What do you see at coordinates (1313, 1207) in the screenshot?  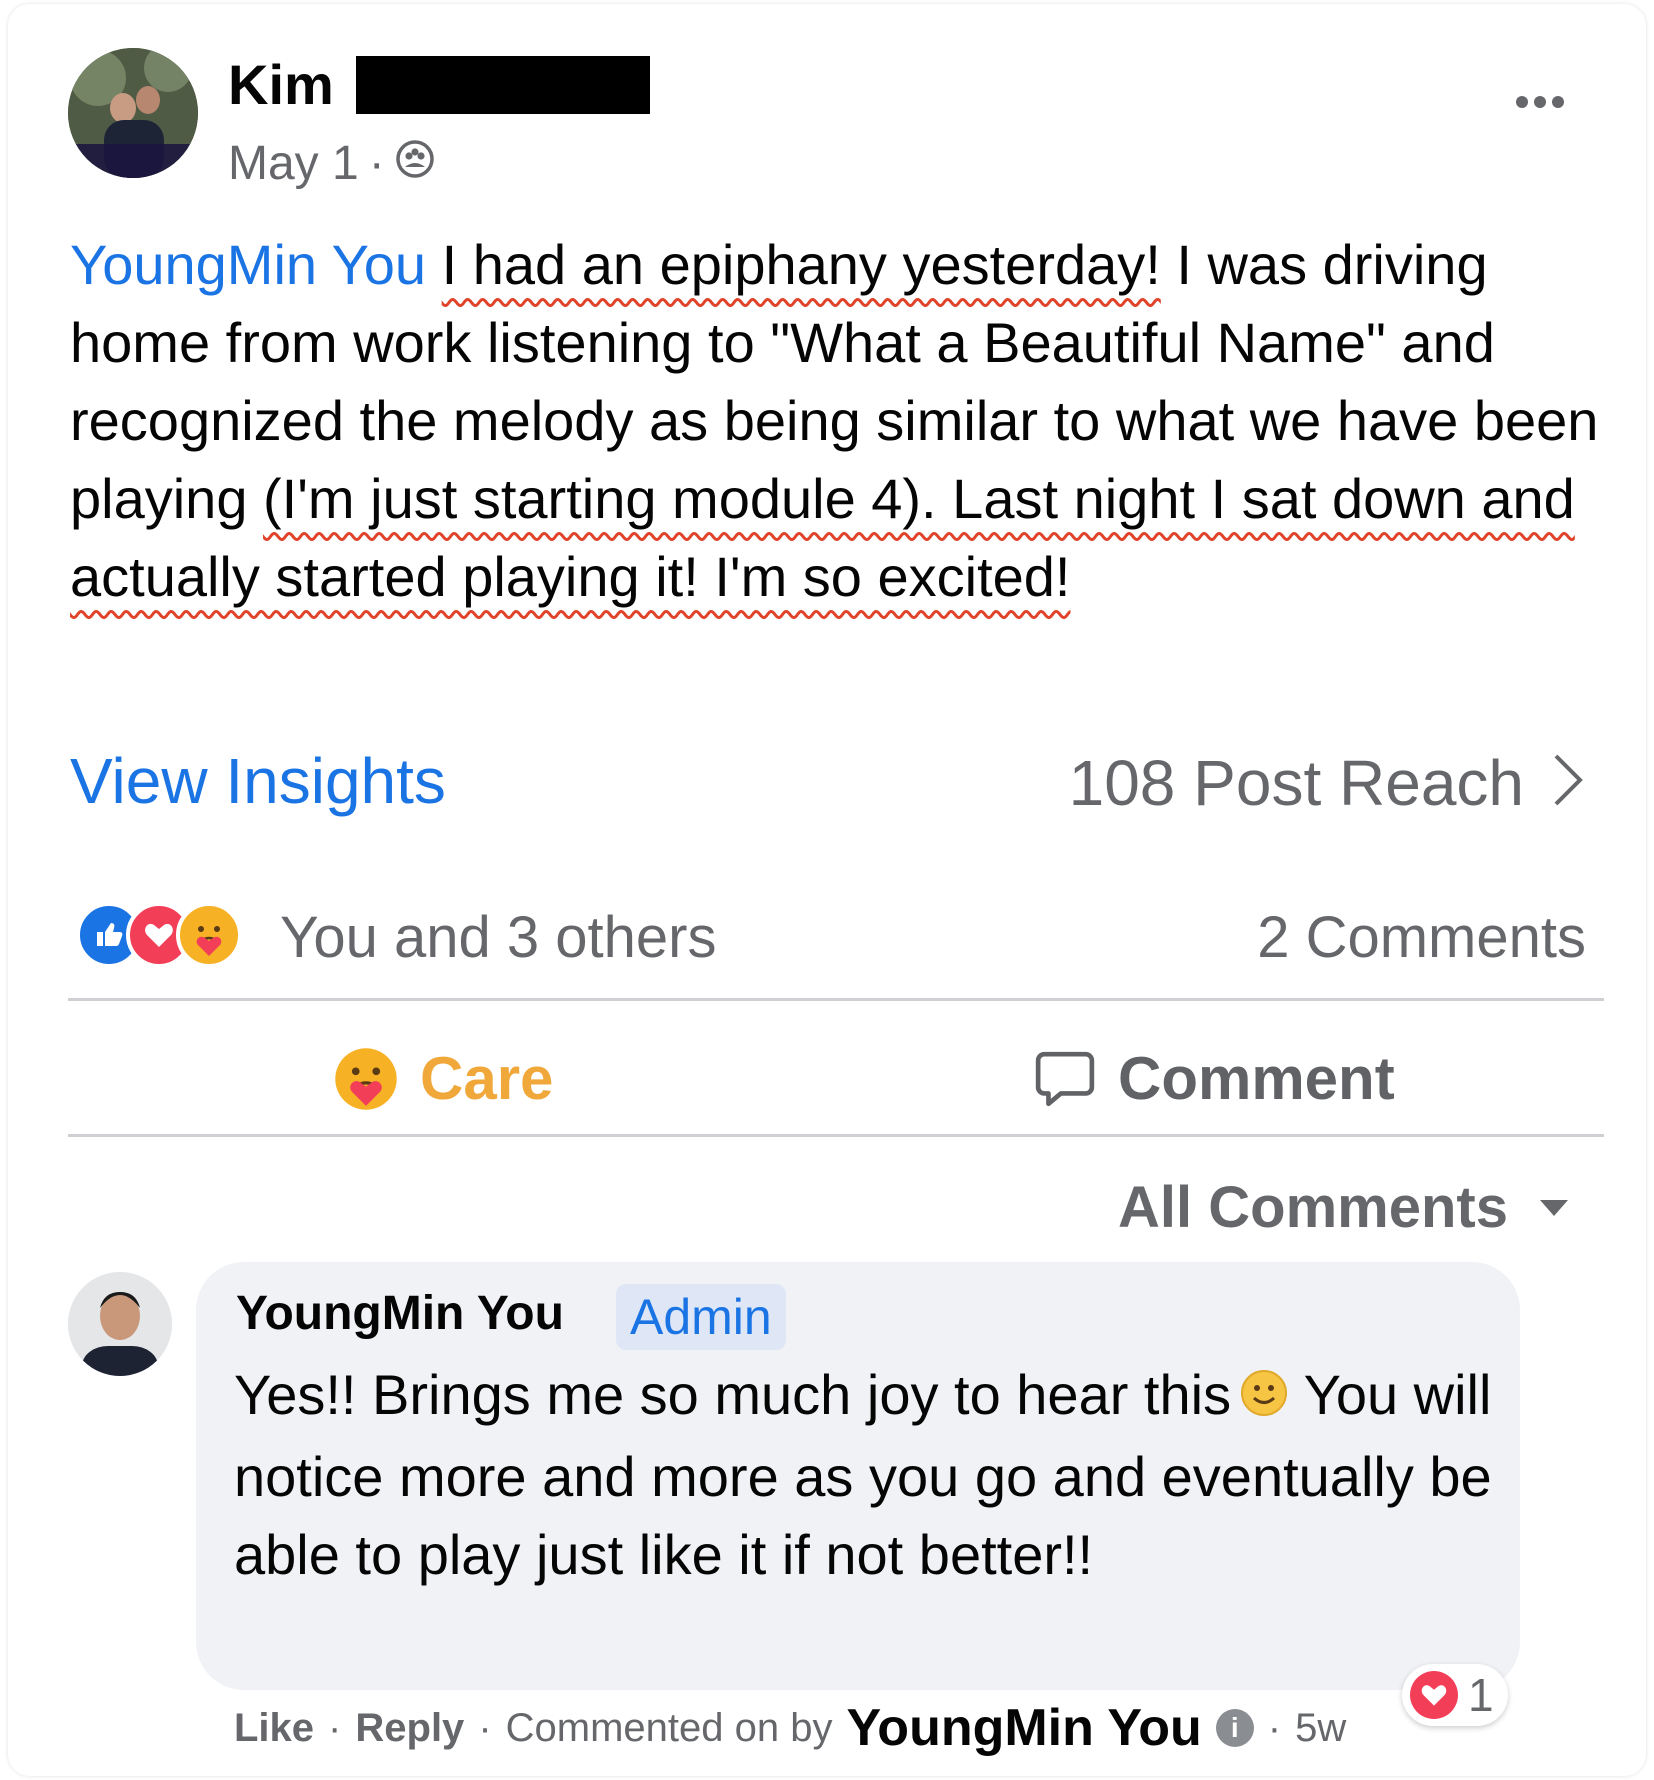 I see `all-comments-label: All Comments` at bounding box center [1313, 1207].